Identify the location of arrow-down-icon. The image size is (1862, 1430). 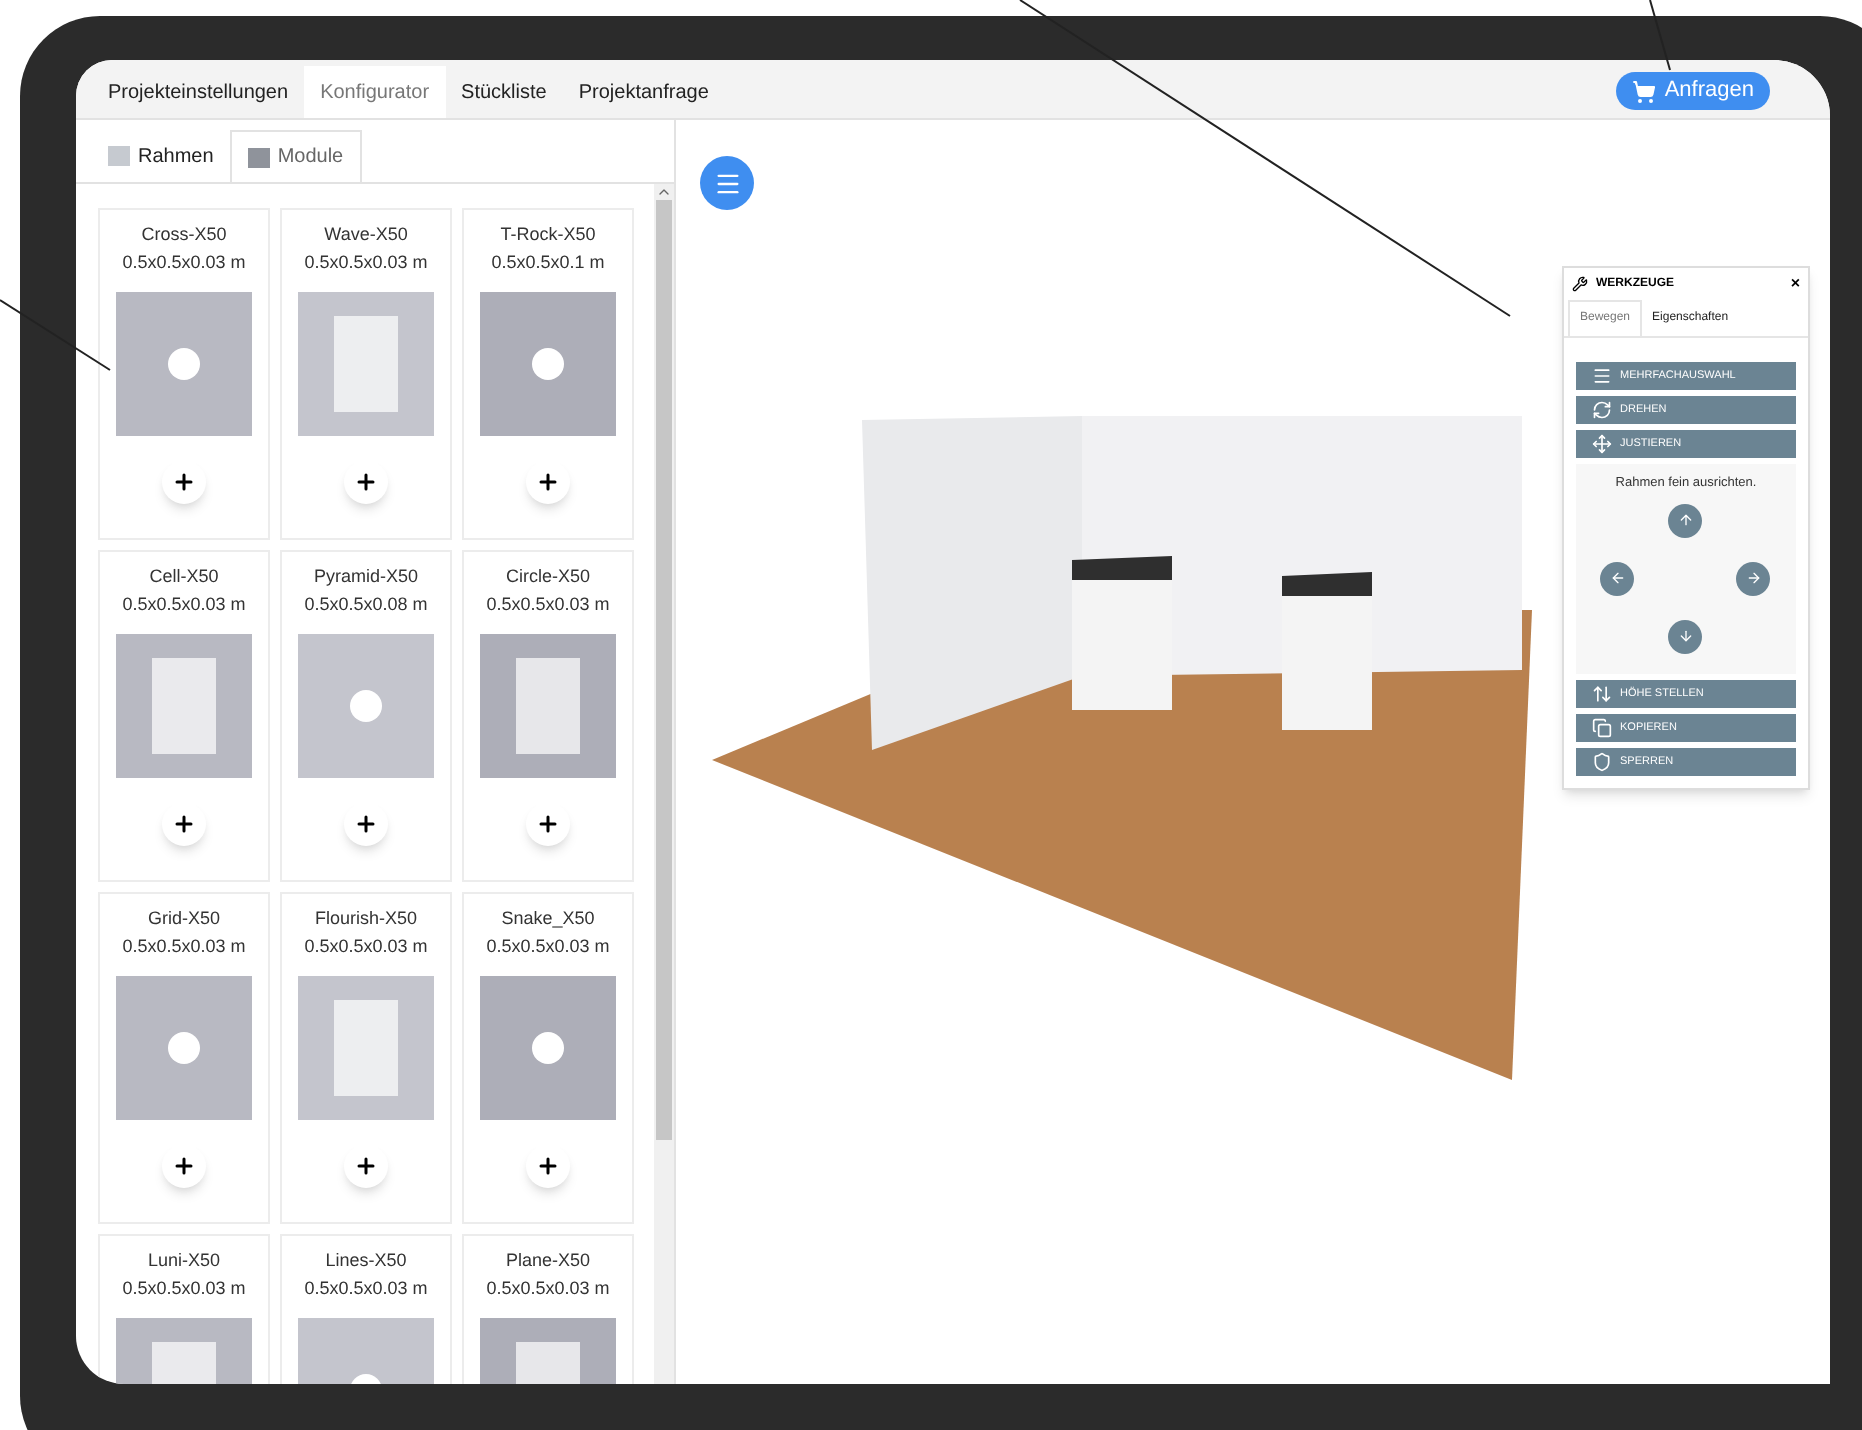
(1685, 636).